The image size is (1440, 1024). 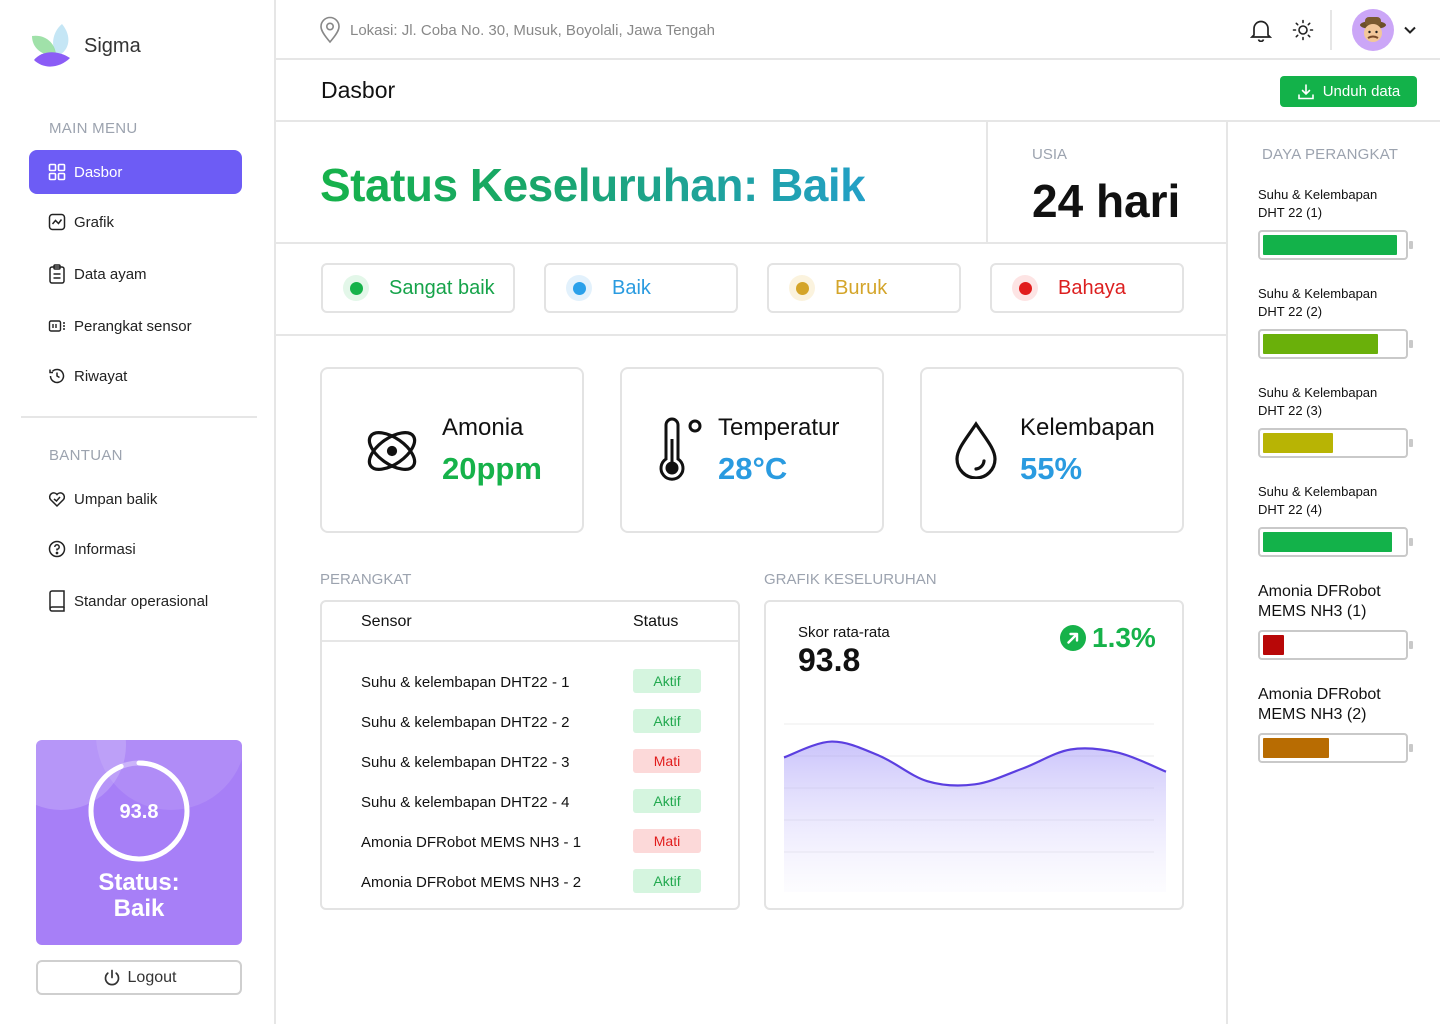 What do you see at coordinates (139, 908) in the screenshot?
I see `score-status-line2: Baik` at bounding box center [139, 908].